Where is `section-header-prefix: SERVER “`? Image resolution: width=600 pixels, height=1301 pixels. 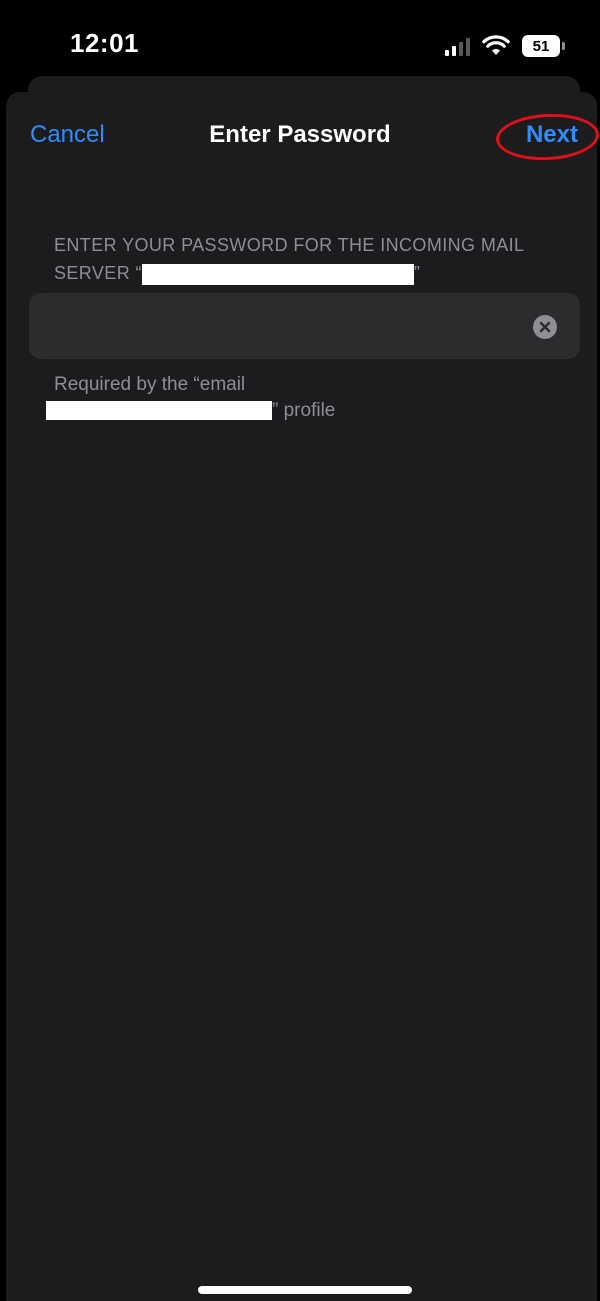
section-header-prefix: SERVER “ is located at coordinates (98, 273).